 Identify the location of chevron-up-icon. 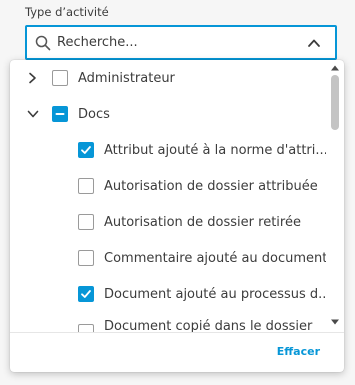
(314, 43).